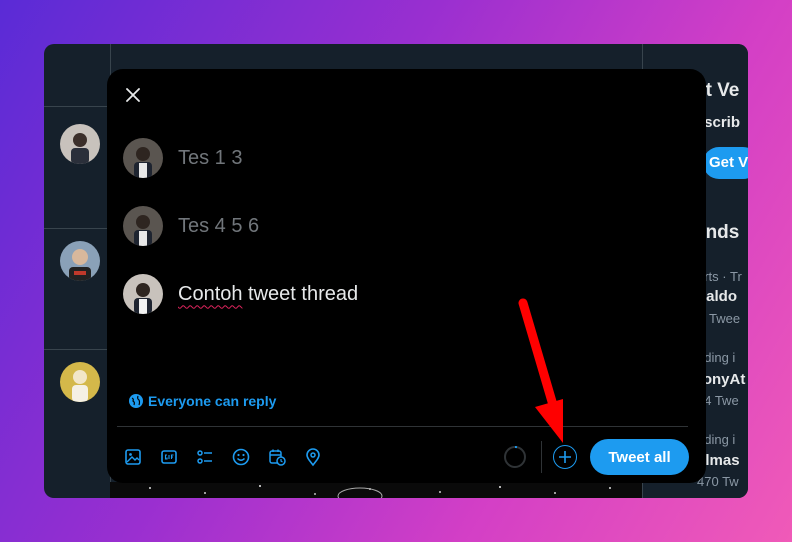  I want to click on red-arrow-annotation, so click(540, 370).